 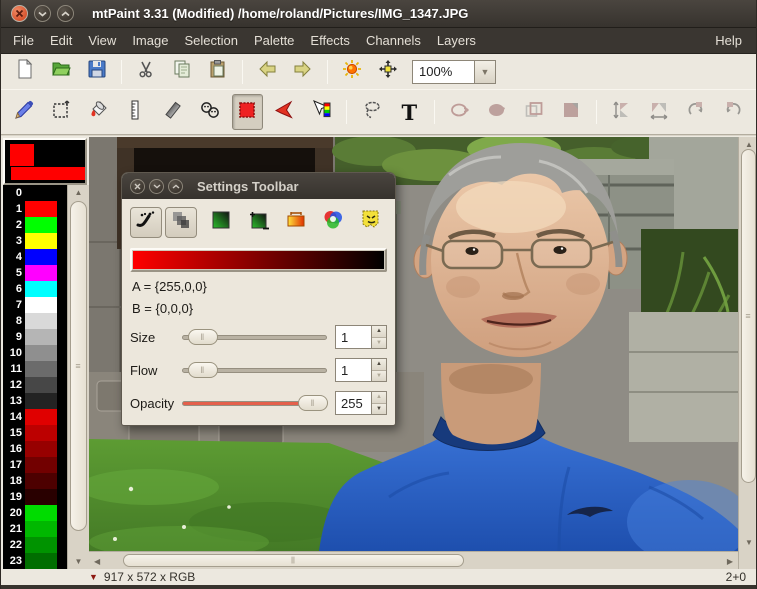 I want to click on rectangle-outline-button, so click(x=533, y=112).